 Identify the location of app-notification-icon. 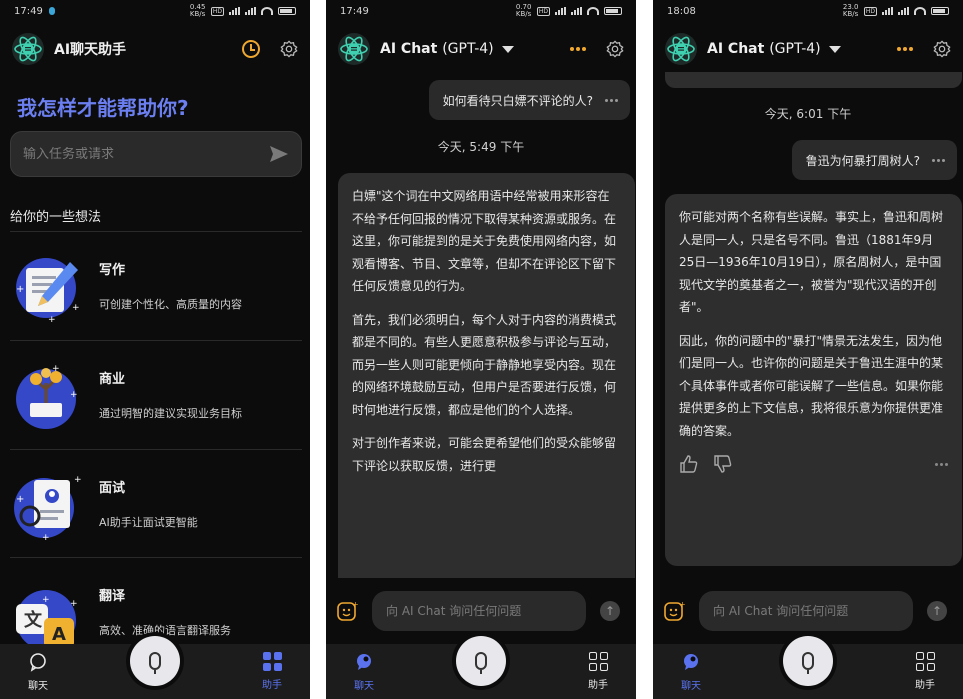
(51, 11).